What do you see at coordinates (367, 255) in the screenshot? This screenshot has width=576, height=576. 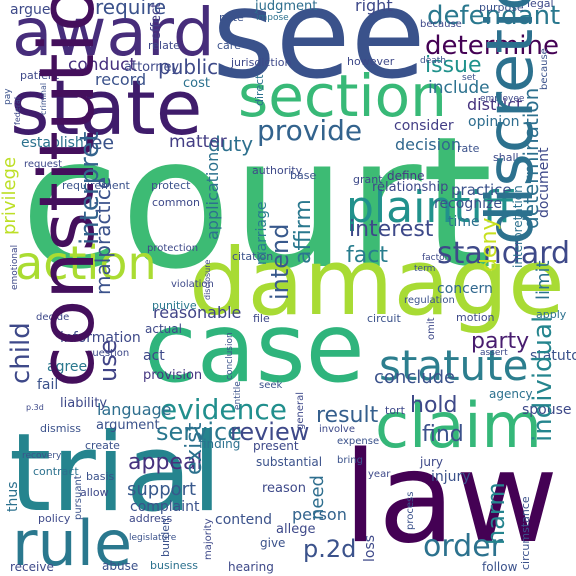 I see `word-review: fact` at bounding box center [367, 255].